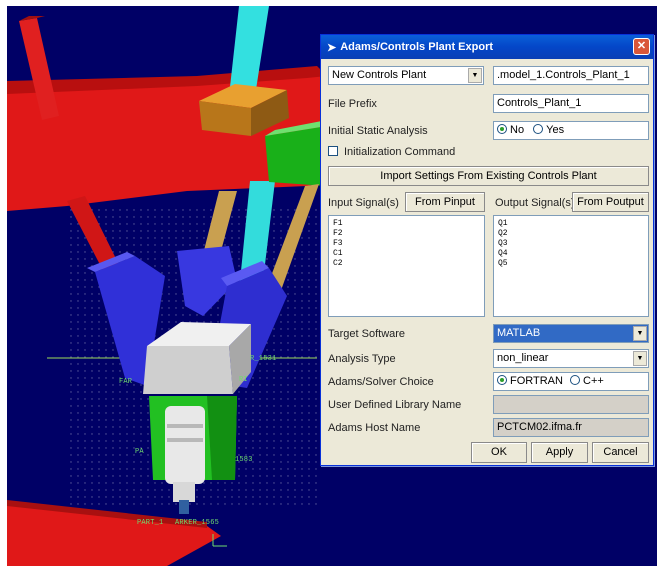 This screenshot has height=570, width=665. Describe the element at coordinates (197, 523) in the screenshot. I see `marker-label: ARKER_1565` at that location.